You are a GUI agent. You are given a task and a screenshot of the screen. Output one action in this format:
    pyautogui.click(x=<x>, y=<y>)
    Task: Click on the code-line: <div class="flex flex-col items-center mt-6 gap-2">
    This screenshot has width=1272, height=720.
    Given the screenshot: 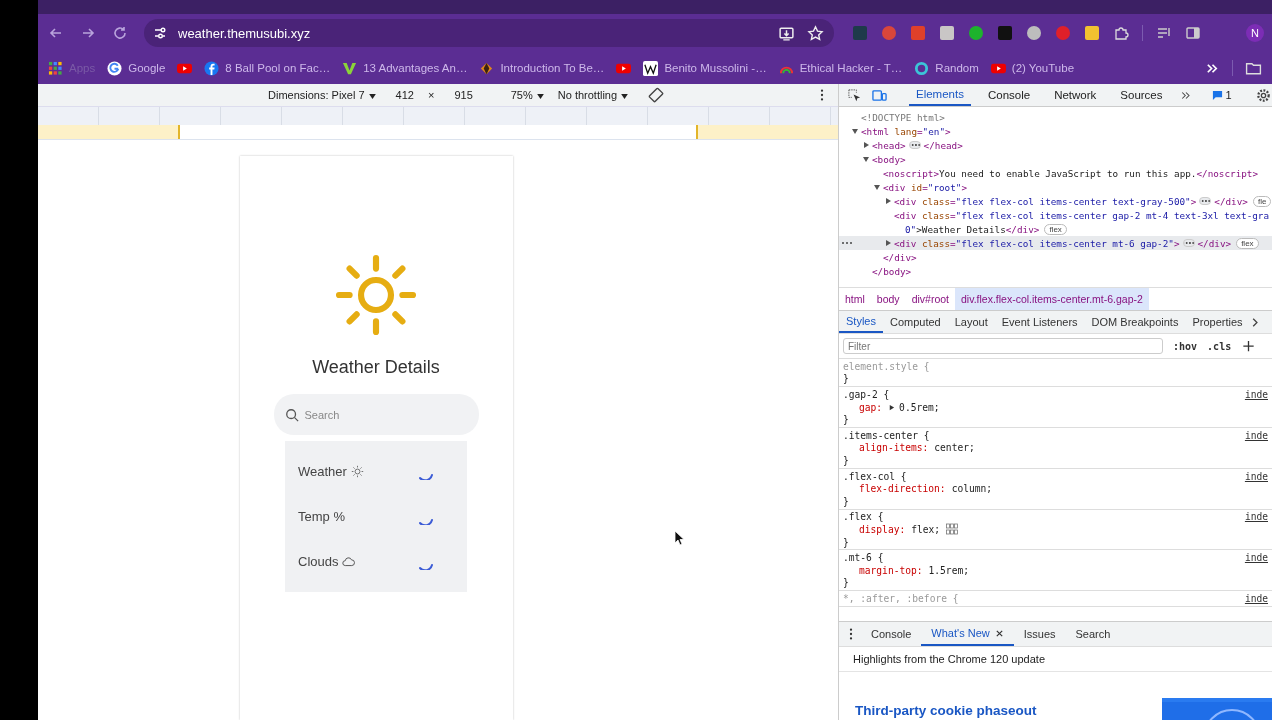 What is the action you would take?
    pyautogui.click(x=1037, y=243)
    